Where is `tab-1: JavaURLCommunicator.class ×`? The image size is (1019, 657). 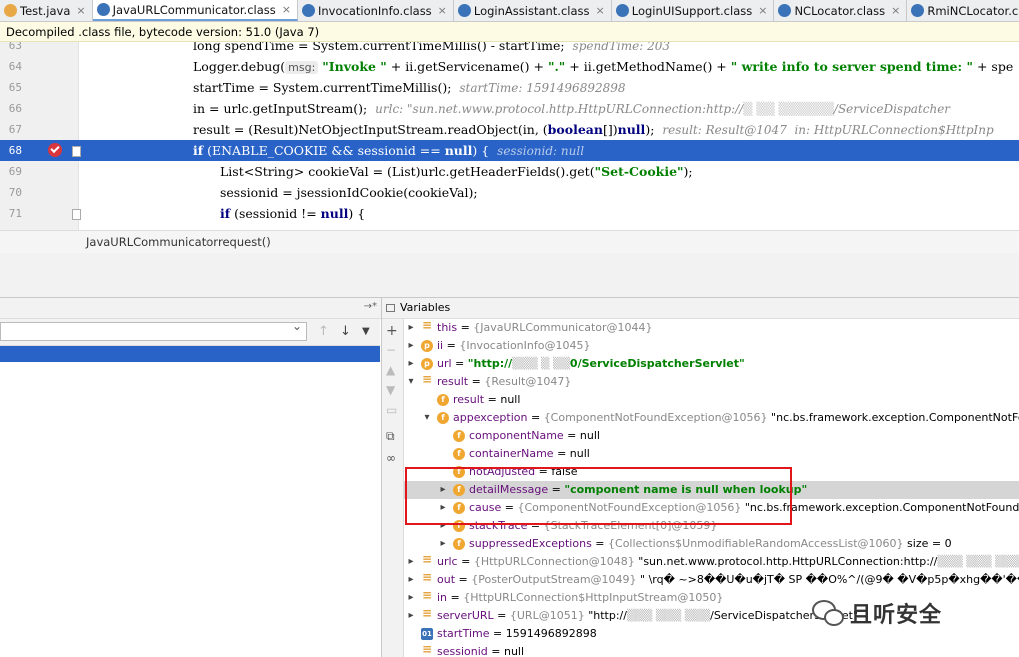 tab-1: JavaURLCommunicator.class × is located at coordinates (195, 10).